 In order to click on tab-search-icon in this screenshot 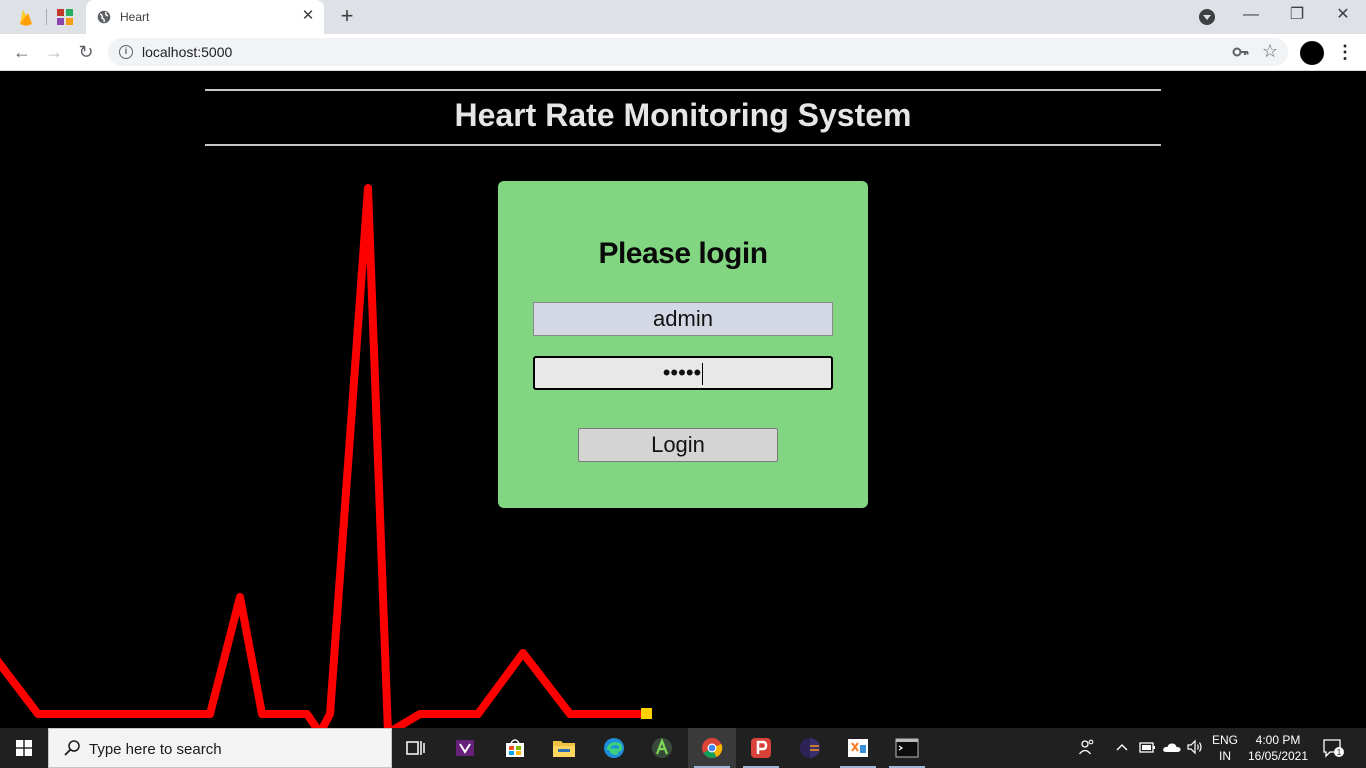, I will do `click(1207, 17)`.